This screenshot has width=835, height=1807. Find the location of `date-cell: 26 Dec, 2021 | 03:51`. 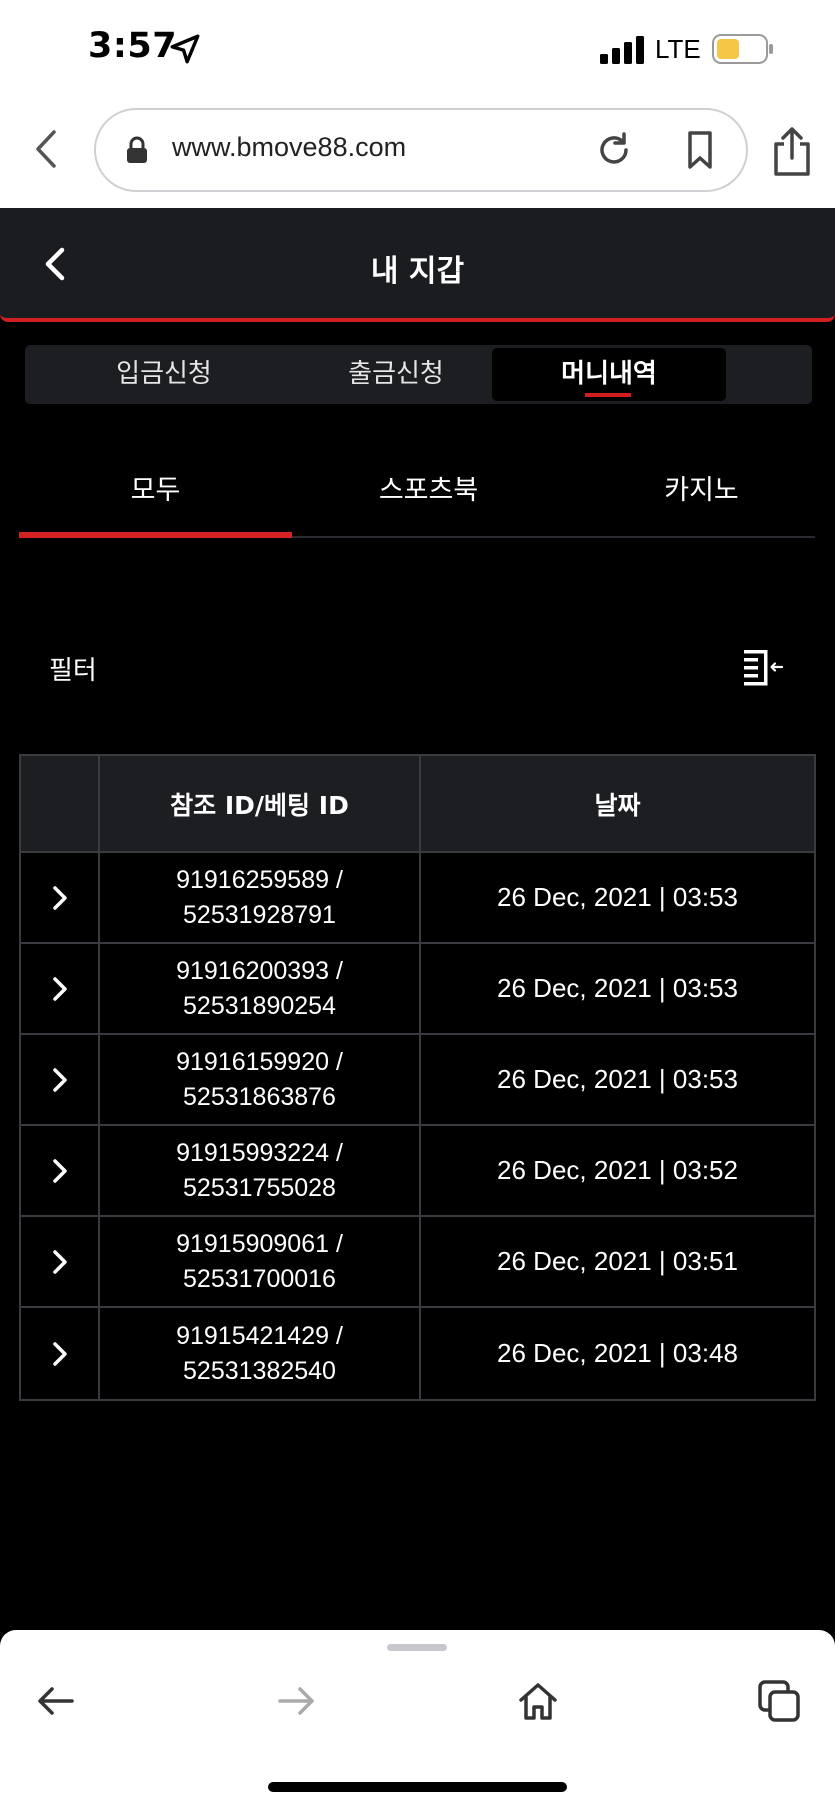

date-cell: 26 Dec, 2021 | 03:51 is located at coordinates (617, 1261).